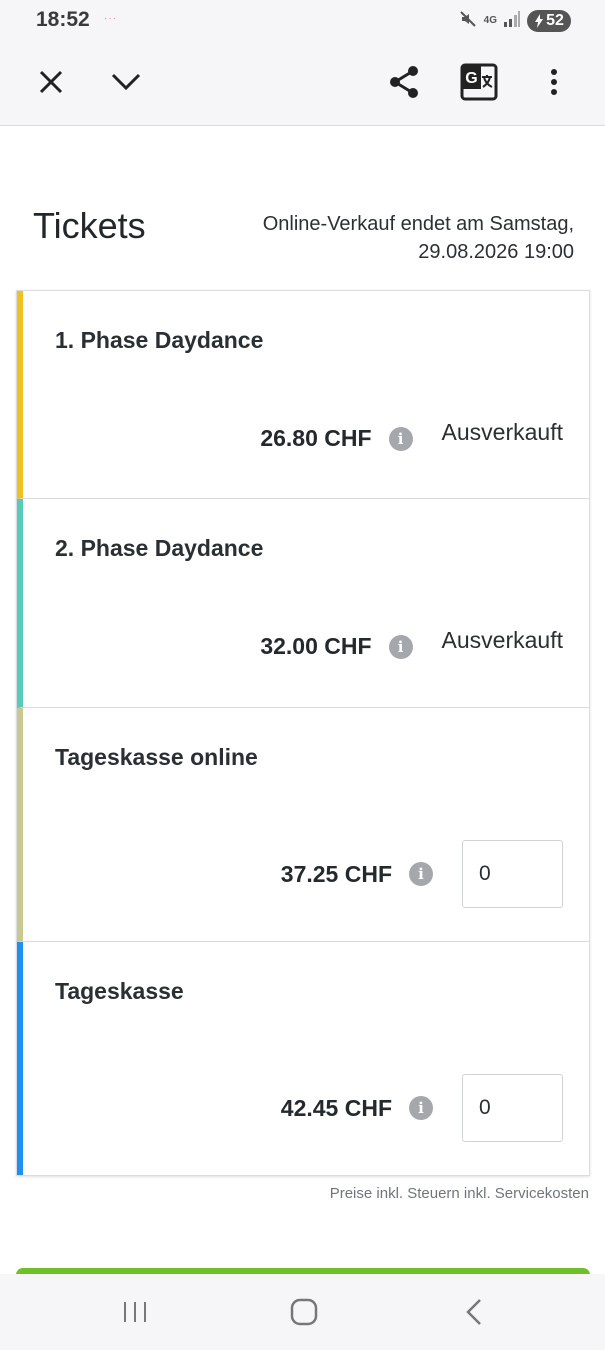 The image size is (605, 1350). What do you see at coordinates (316, 438) in the screenshot?
I see `ticket-price: 26.80 CHF` at bounding box center [316, 438].